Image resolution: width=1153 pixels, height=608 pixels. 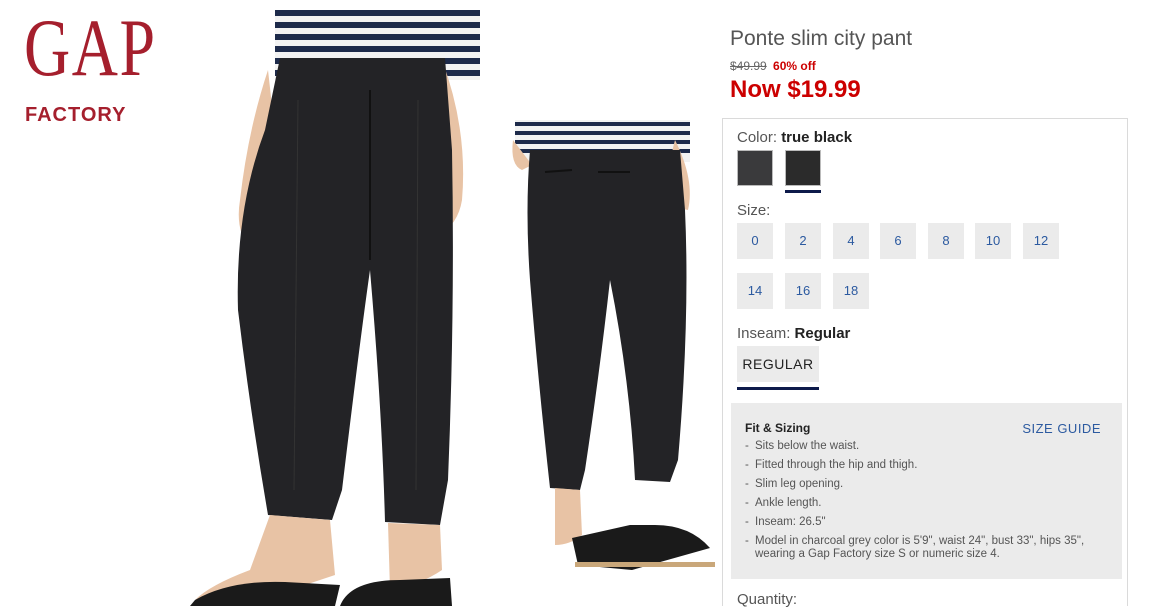 I want to click on list-item: Inseam: 26.5", so click(x=920, y=522).